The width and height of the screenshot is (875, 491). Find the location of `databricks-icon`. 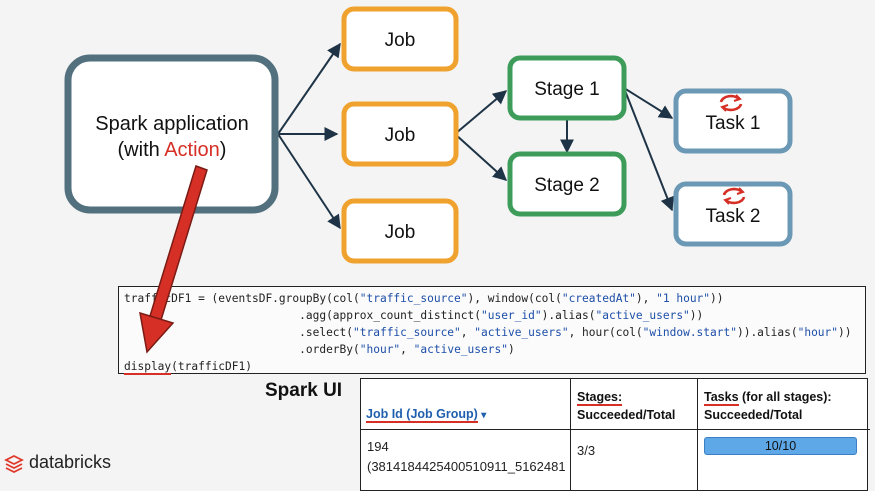

databricks-icon is located at coordinates (14, 464).